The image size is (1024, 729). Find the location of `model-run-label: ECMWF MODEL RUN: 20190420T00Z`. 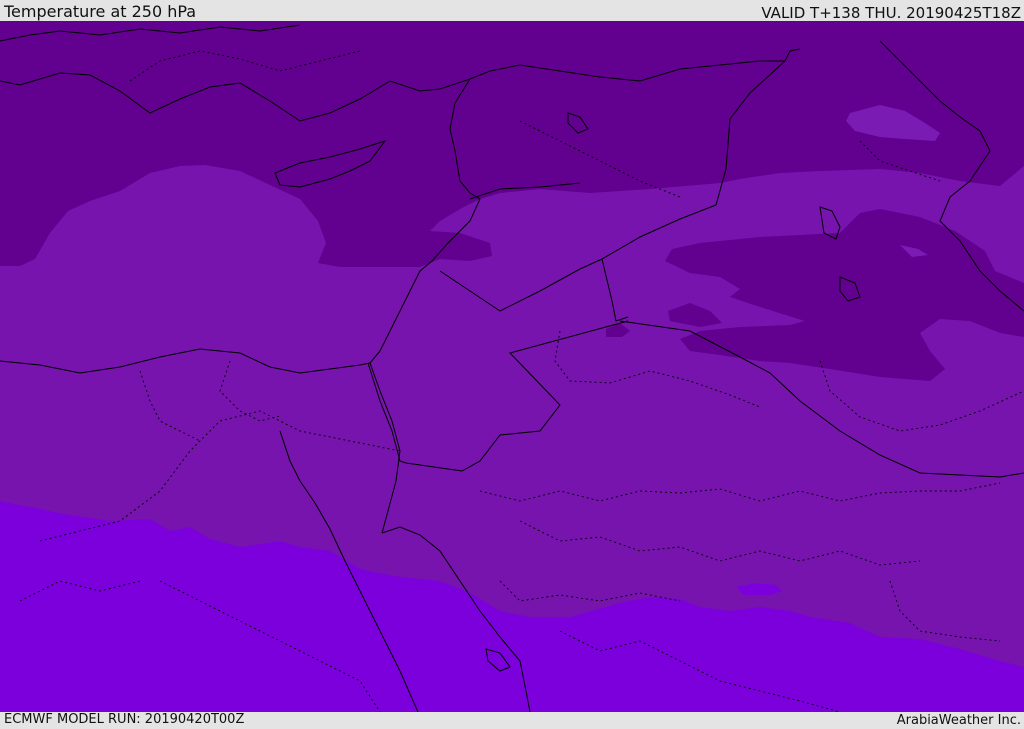

model-run-label: ECMWF MODEL RUN: 20190420T00Z is located at coordinates (124, 719).